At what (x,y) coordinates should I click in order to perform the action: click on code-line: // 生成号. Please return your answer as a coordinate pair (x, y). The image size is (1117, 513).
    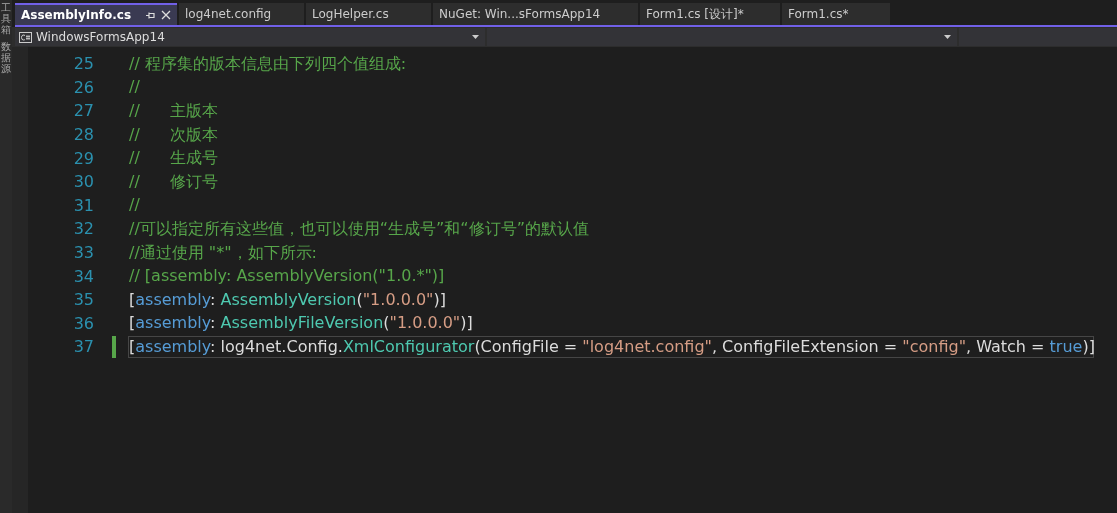
    Looking at the image, I should click on (174, 158).